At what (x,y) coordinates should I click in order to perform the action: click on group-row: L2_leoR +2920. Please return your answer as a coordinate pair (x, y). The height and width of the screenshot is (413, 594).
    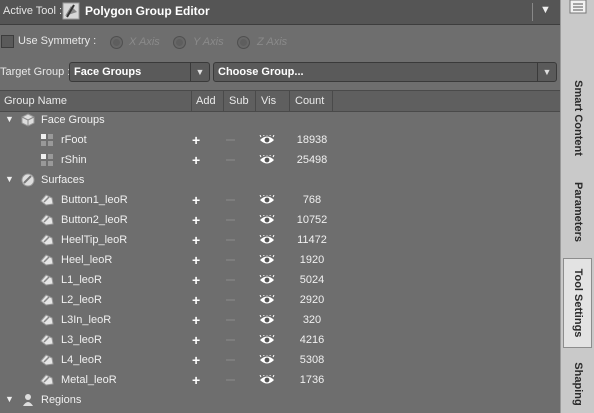
    Looking at the image, I should click on (280, 300).